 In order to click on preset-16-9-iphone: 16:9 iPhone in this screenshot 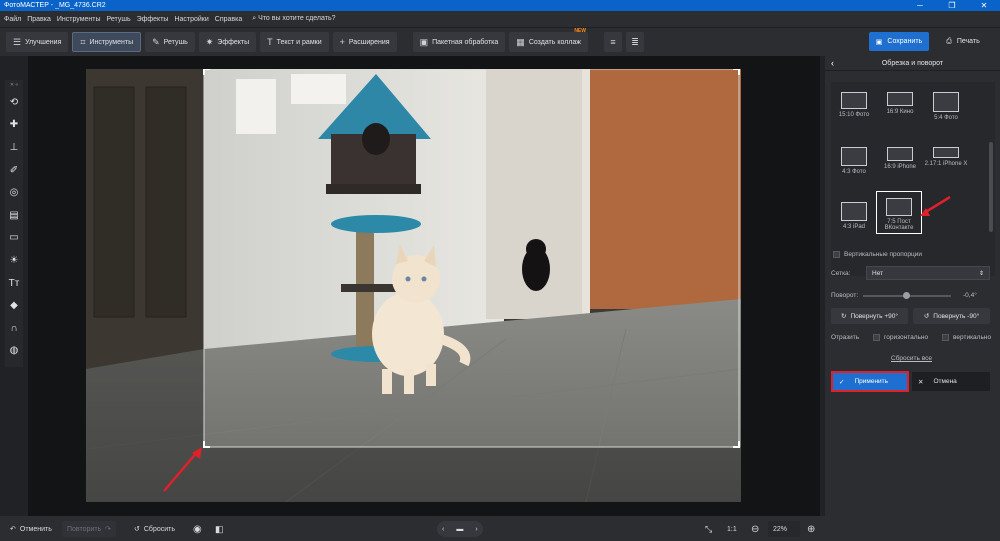, I will do `click(900, 158)`.